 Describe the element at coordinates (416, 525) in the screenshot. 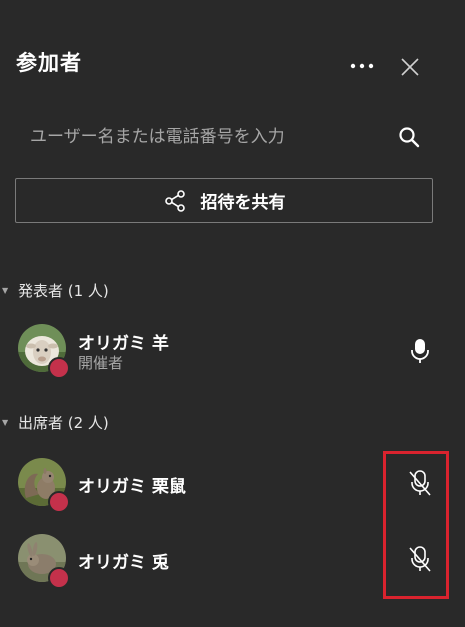

I see `highlight-annotation-box` at that location.